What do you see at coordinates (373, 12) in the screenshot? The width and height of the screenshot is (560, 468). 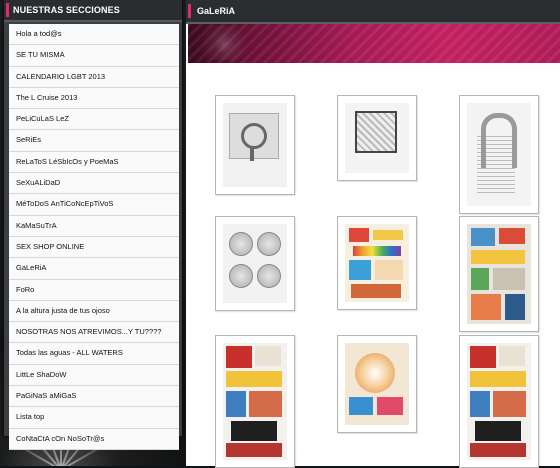 I see `panel-header: GaLeRiA` at bounding box center [373, 12].